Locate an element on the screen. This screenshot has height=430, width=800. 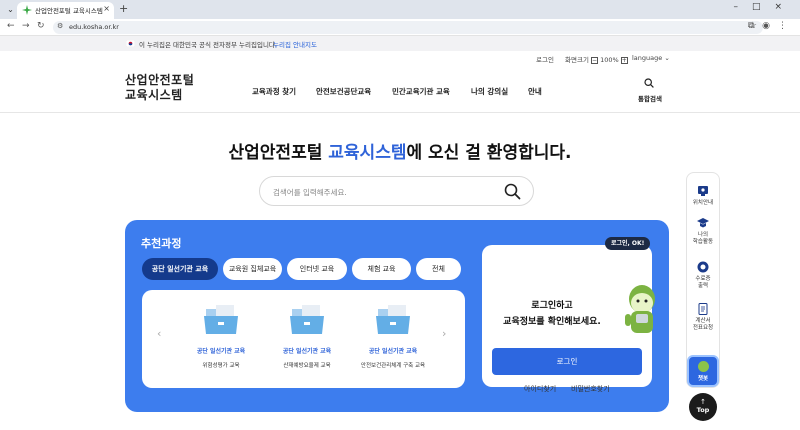
login-ok-badge: 로그인, OK! is located at coordinates (628, 243).